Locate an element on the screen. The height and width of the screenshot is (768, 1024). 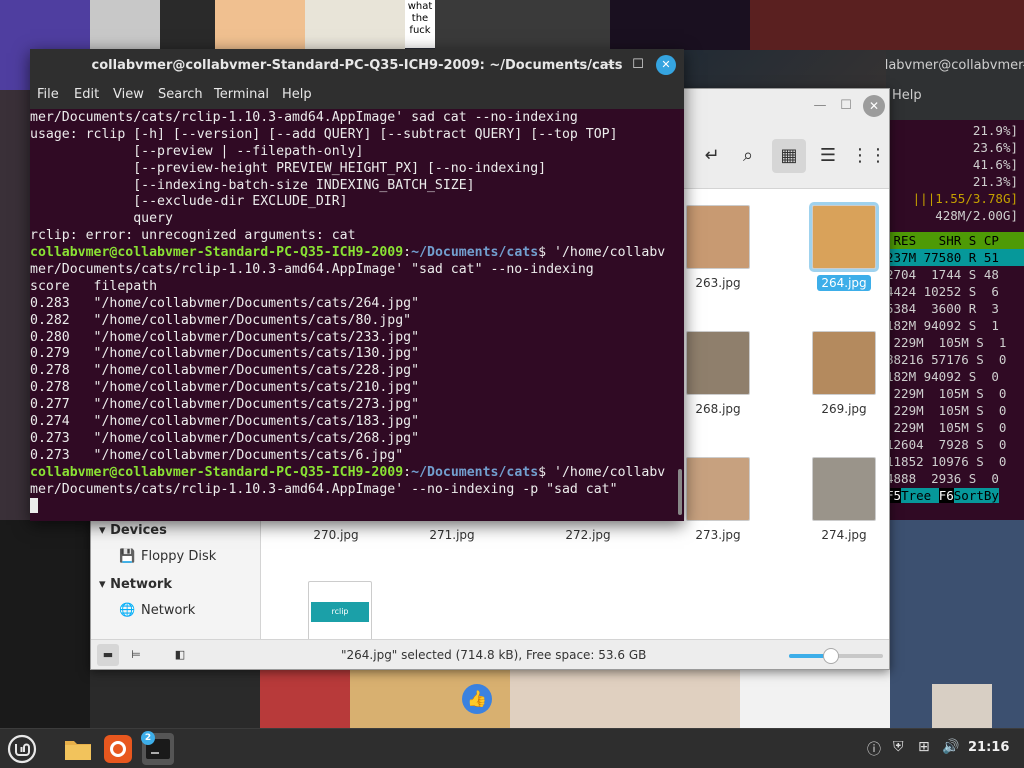
htop-row: 182M 94092 S 1 is located at coordinates (955, 325).